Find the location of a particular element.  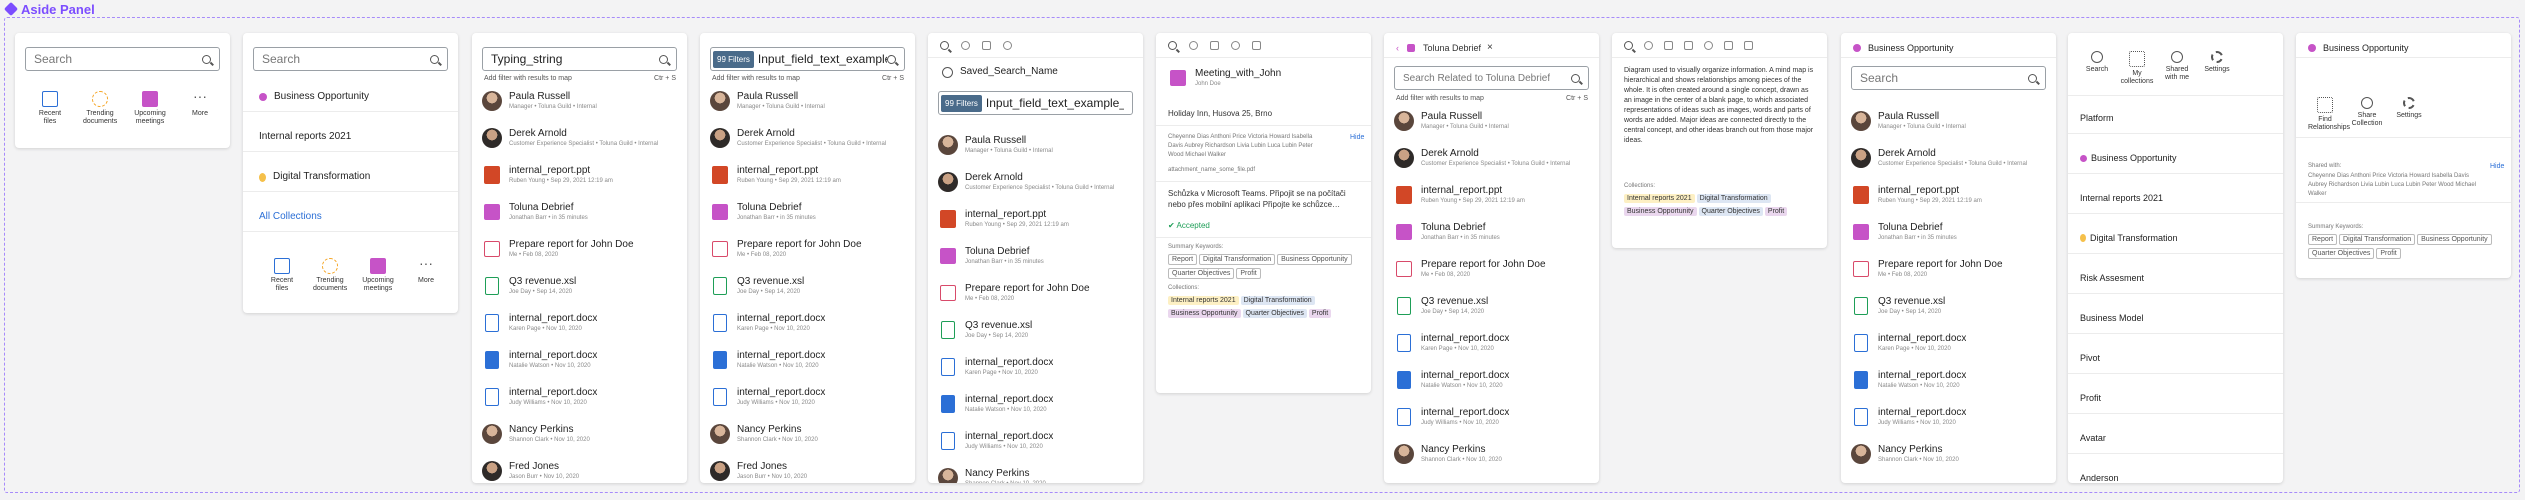

share-collection-tool: Share Collection is located at coordinates (2367, 112).